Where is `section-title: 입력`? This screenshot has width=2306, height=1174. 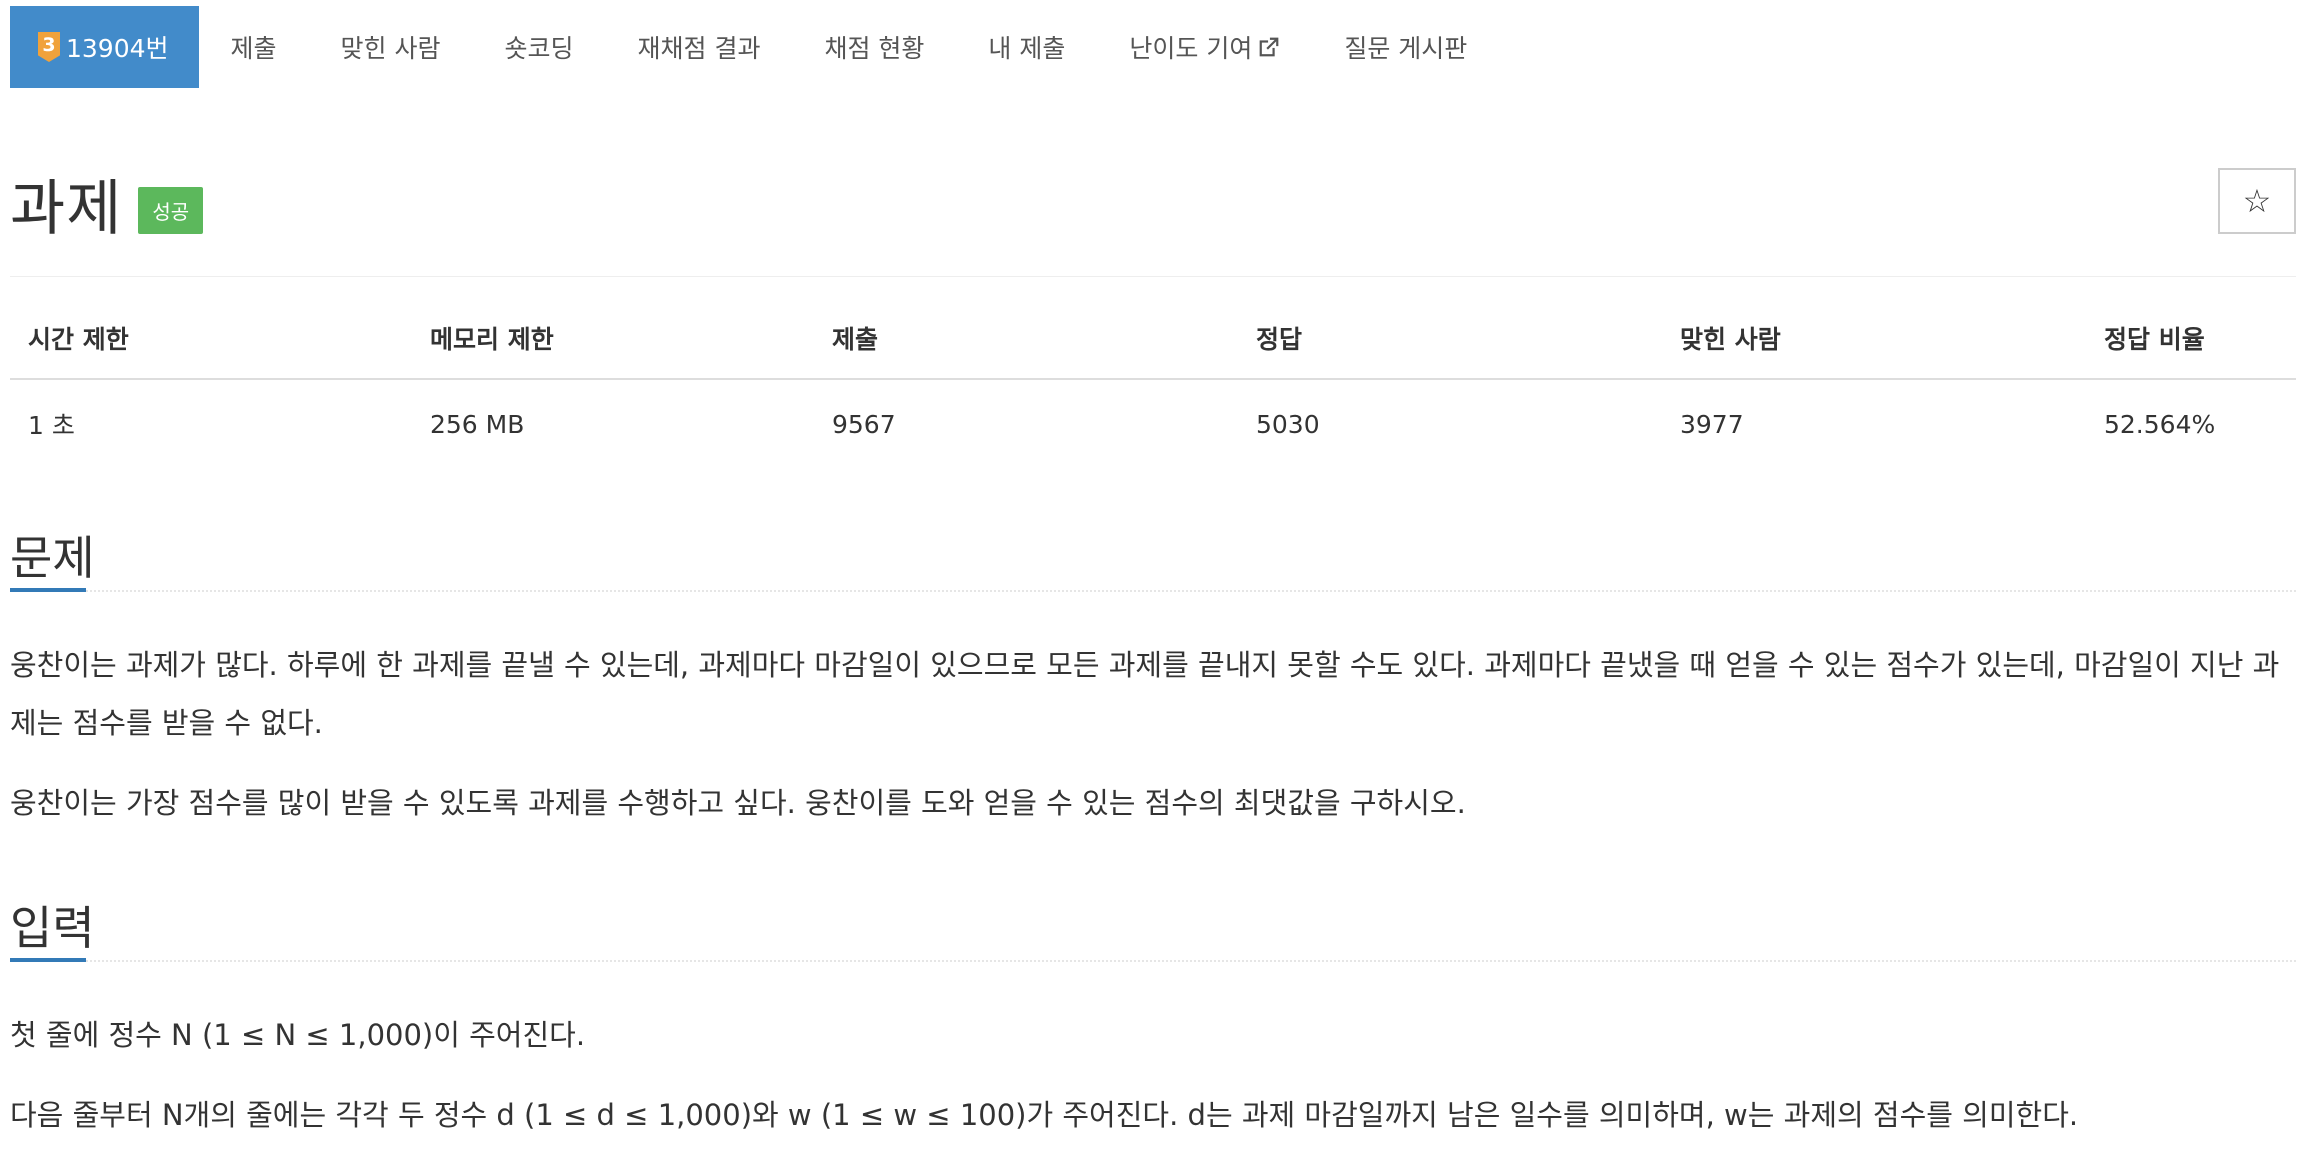 section-title: 입력 is located at coordinates (52, 928).